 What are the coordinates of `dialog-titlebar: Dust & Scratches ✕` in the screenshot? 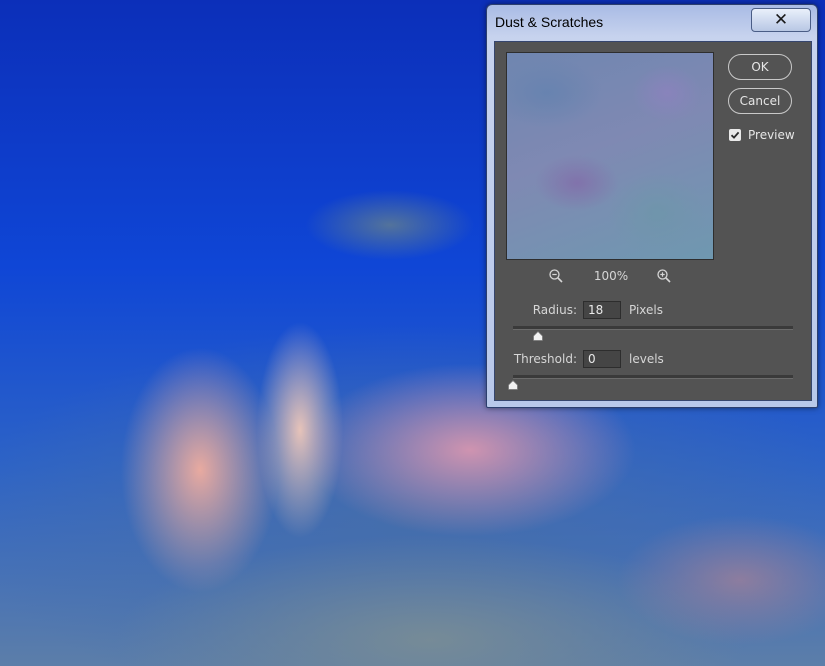 It's located at (652, 23).